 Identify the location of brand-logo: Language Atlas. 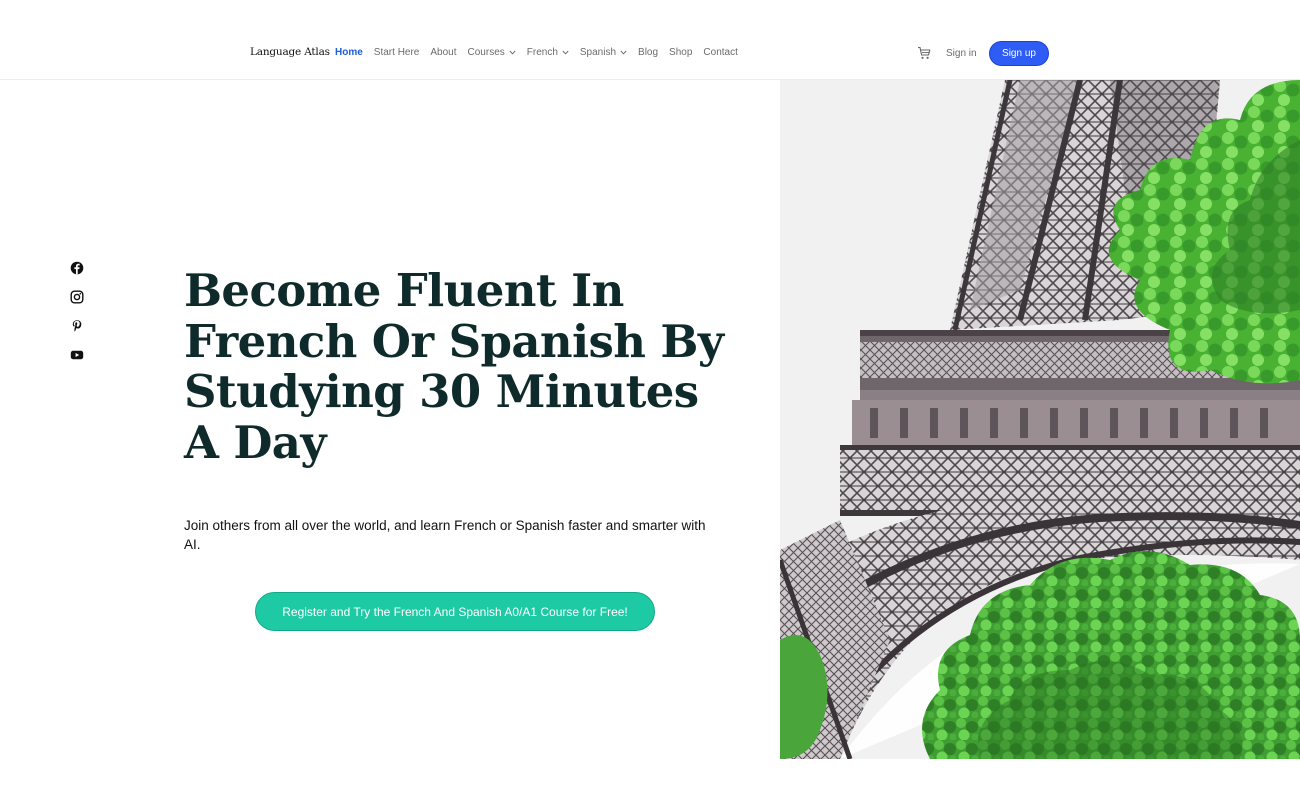
(290, 52).